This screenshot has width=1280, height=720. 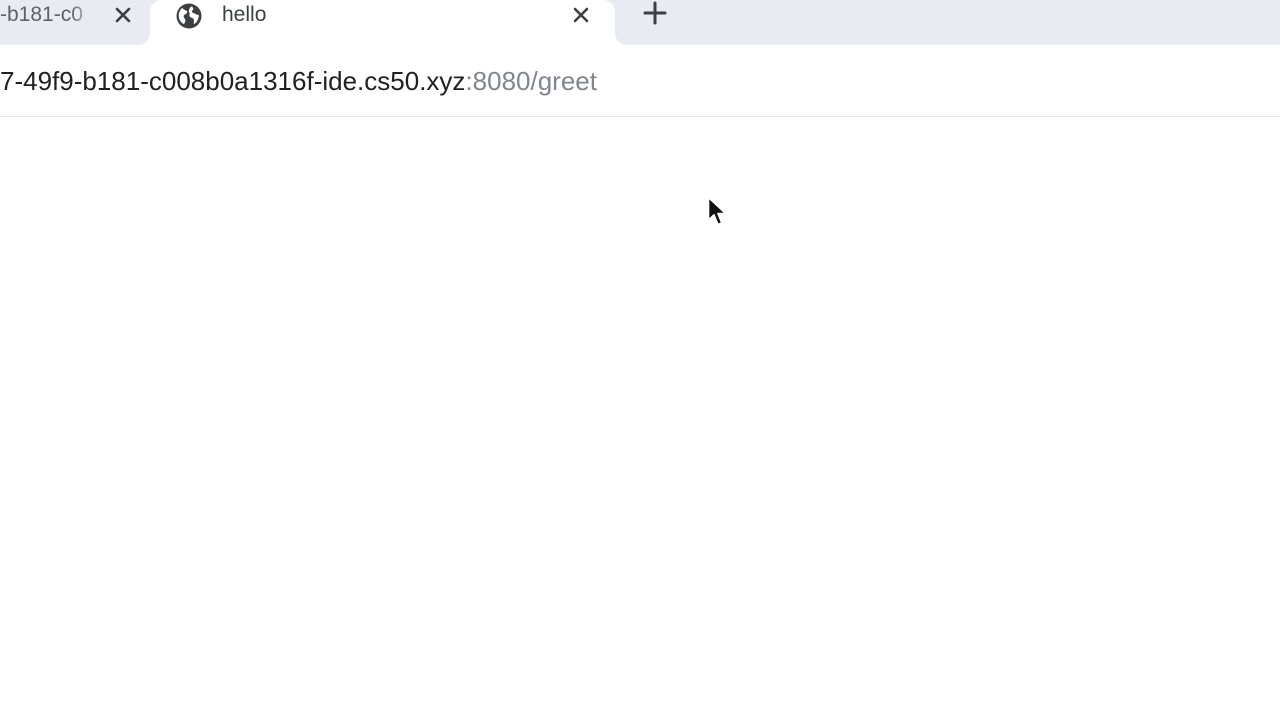 What do you see at coordinates (189, 16) in the screenshot?
I see `globe-icon` at bounding box center [189, 16].